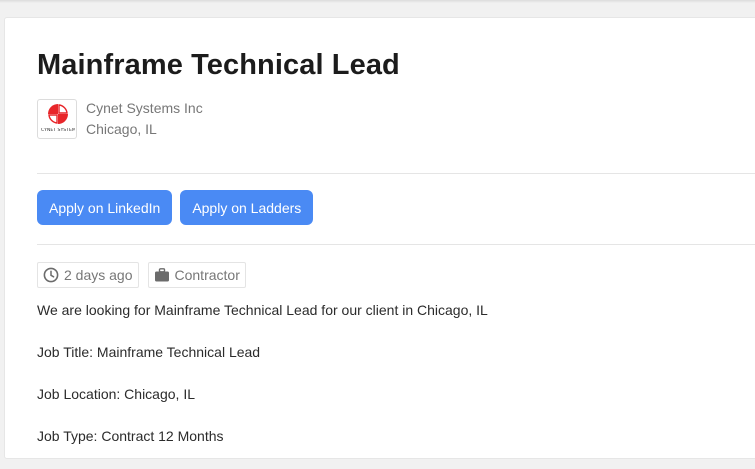  Describe the element at coordinates (130, 436) in the screenshot. I see `description-paragraph: Job Type: Contract 12 Months` at that location.